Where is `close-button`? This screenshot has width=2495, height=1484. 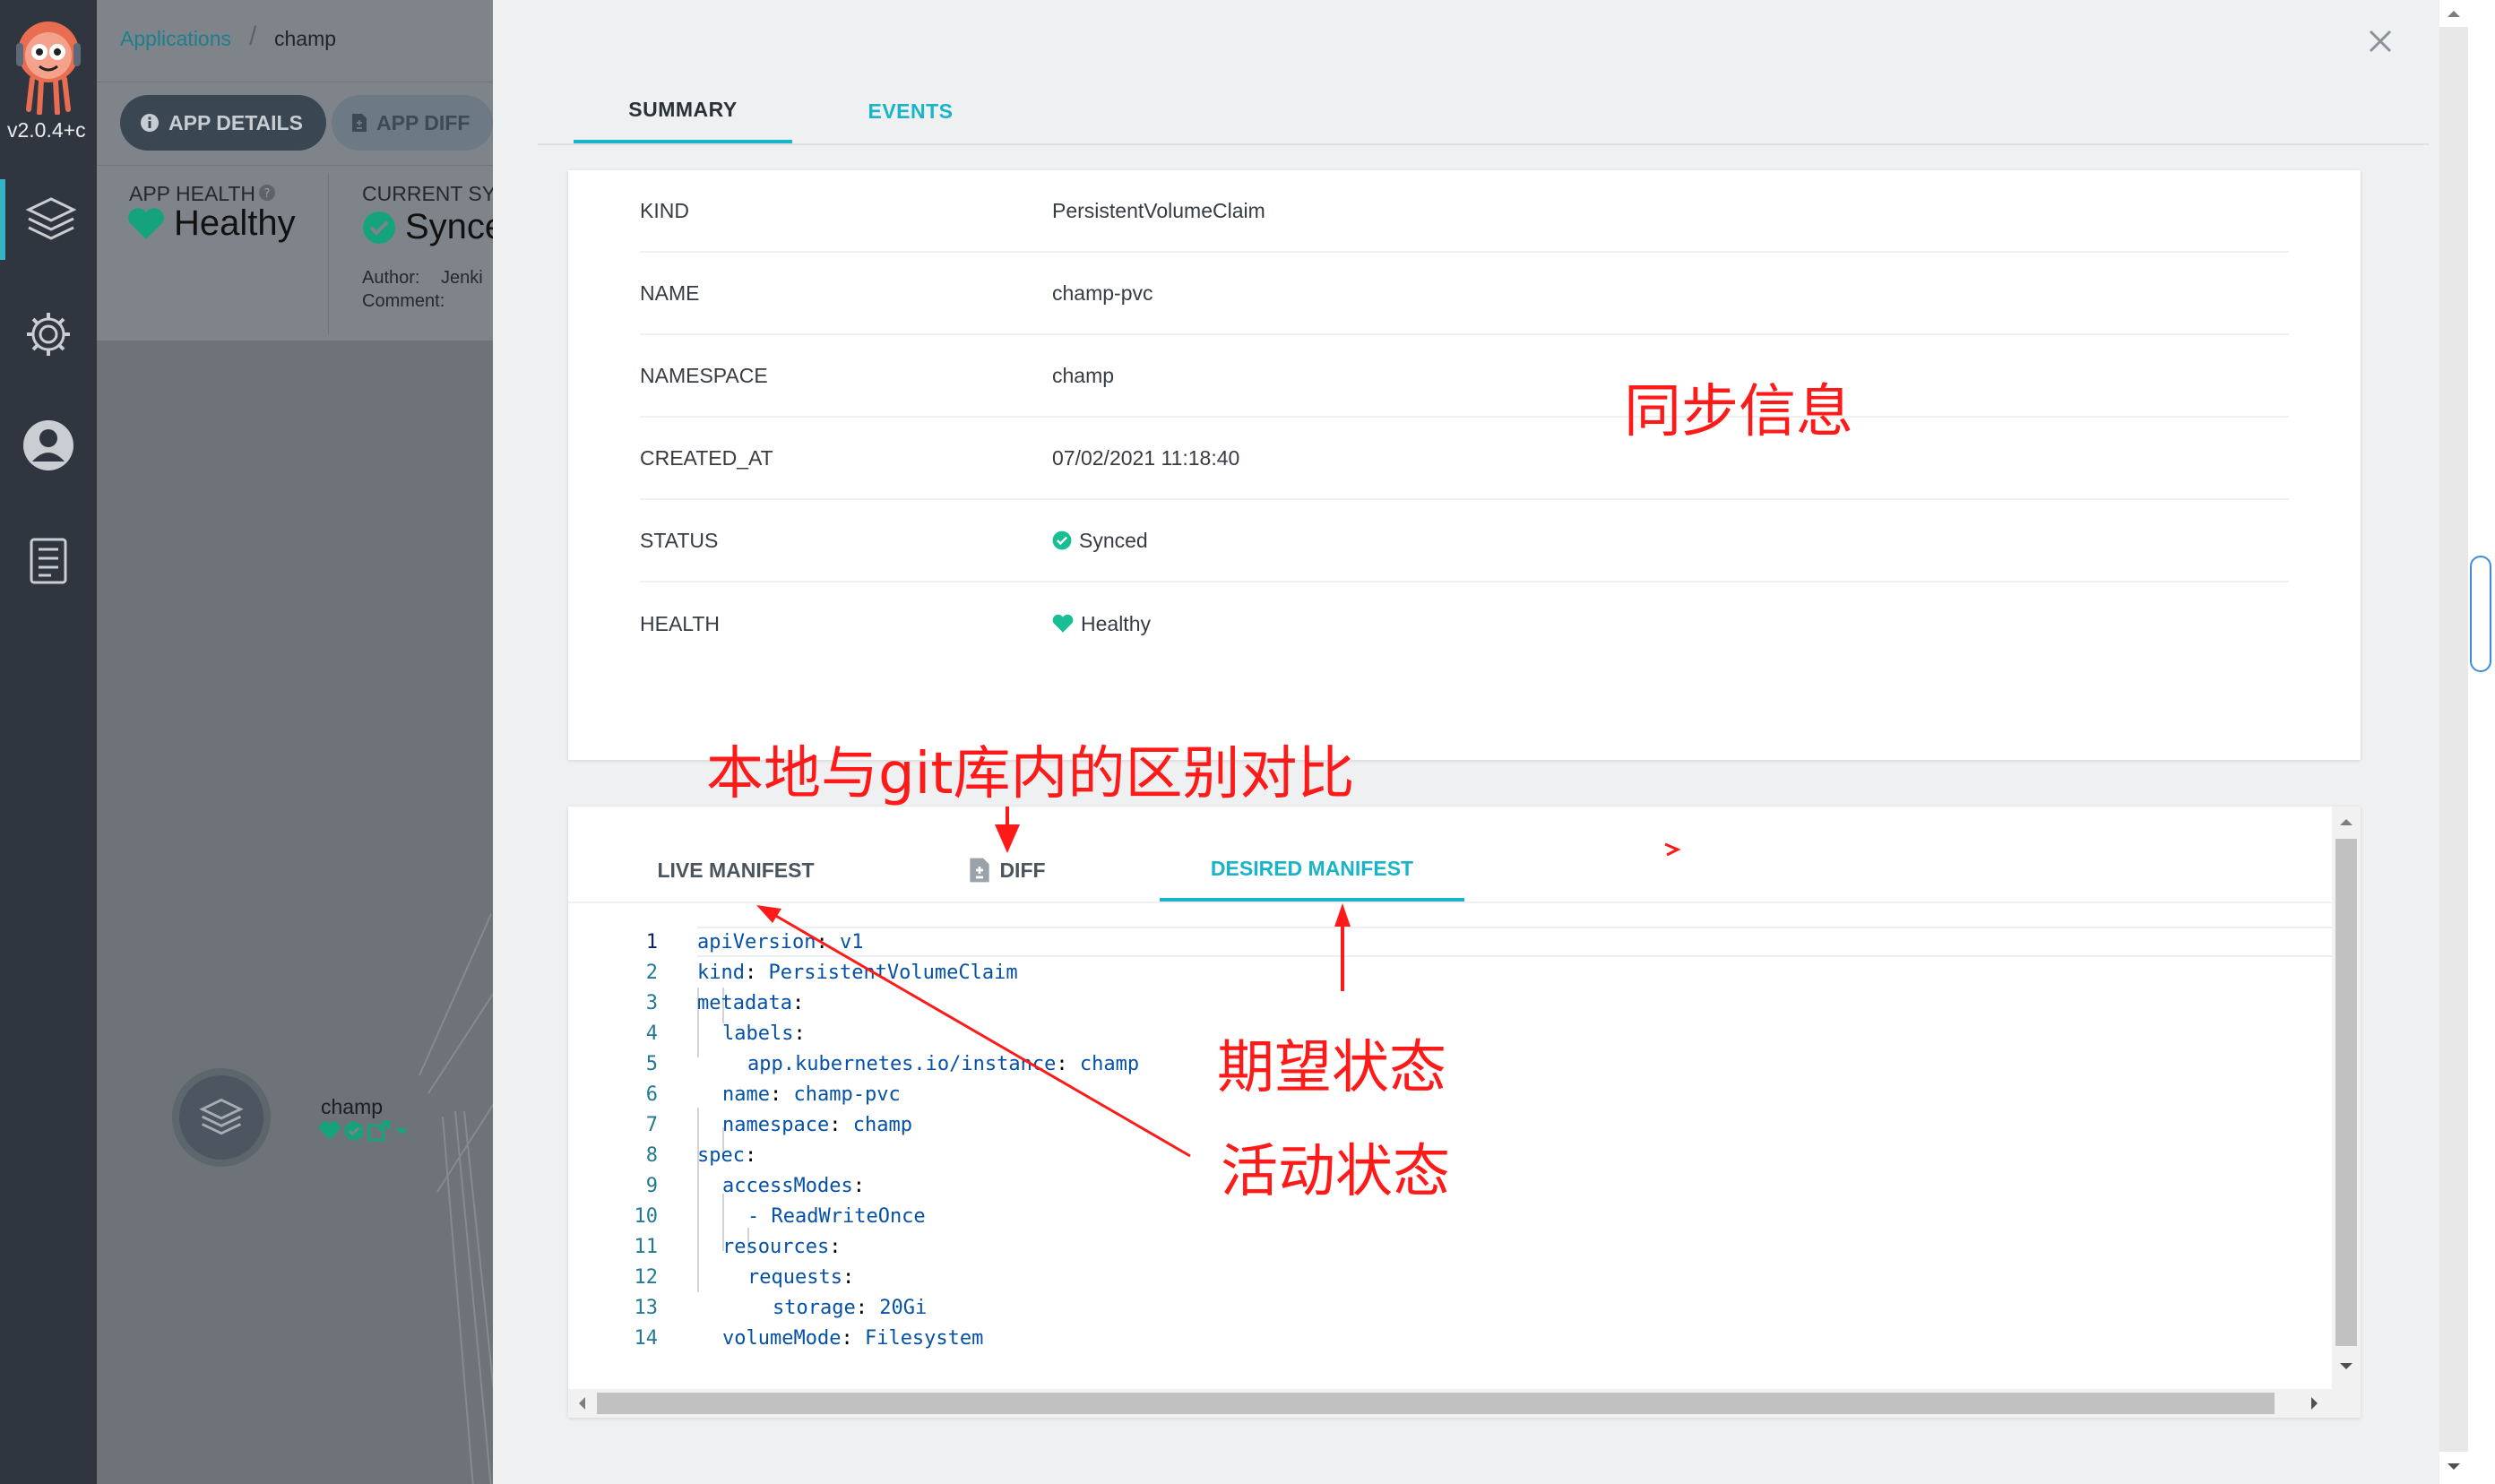 close-button is located at coordinates (2380, 41).